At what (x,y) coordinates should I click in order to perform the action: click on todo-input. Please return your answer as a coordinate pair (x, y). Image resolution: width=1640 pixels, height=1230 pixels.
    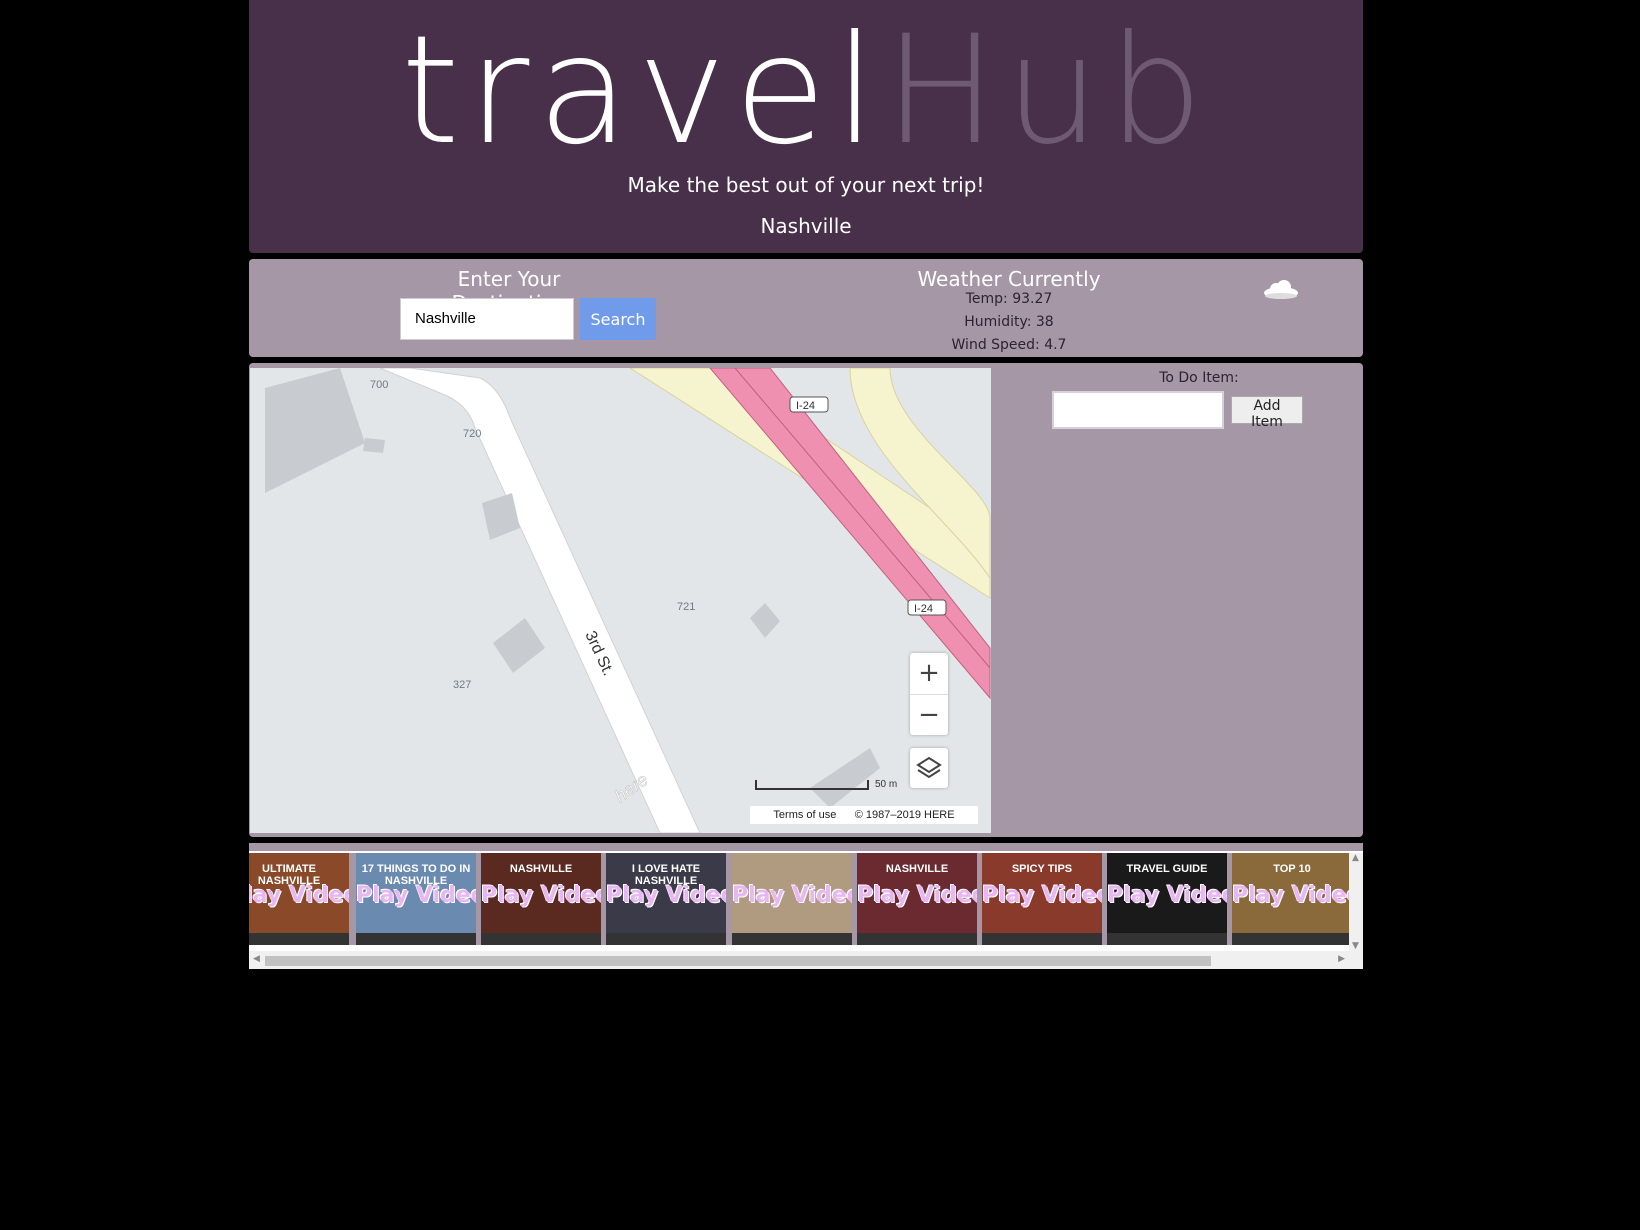
    Looking at the image, I should click on (1138, 410).